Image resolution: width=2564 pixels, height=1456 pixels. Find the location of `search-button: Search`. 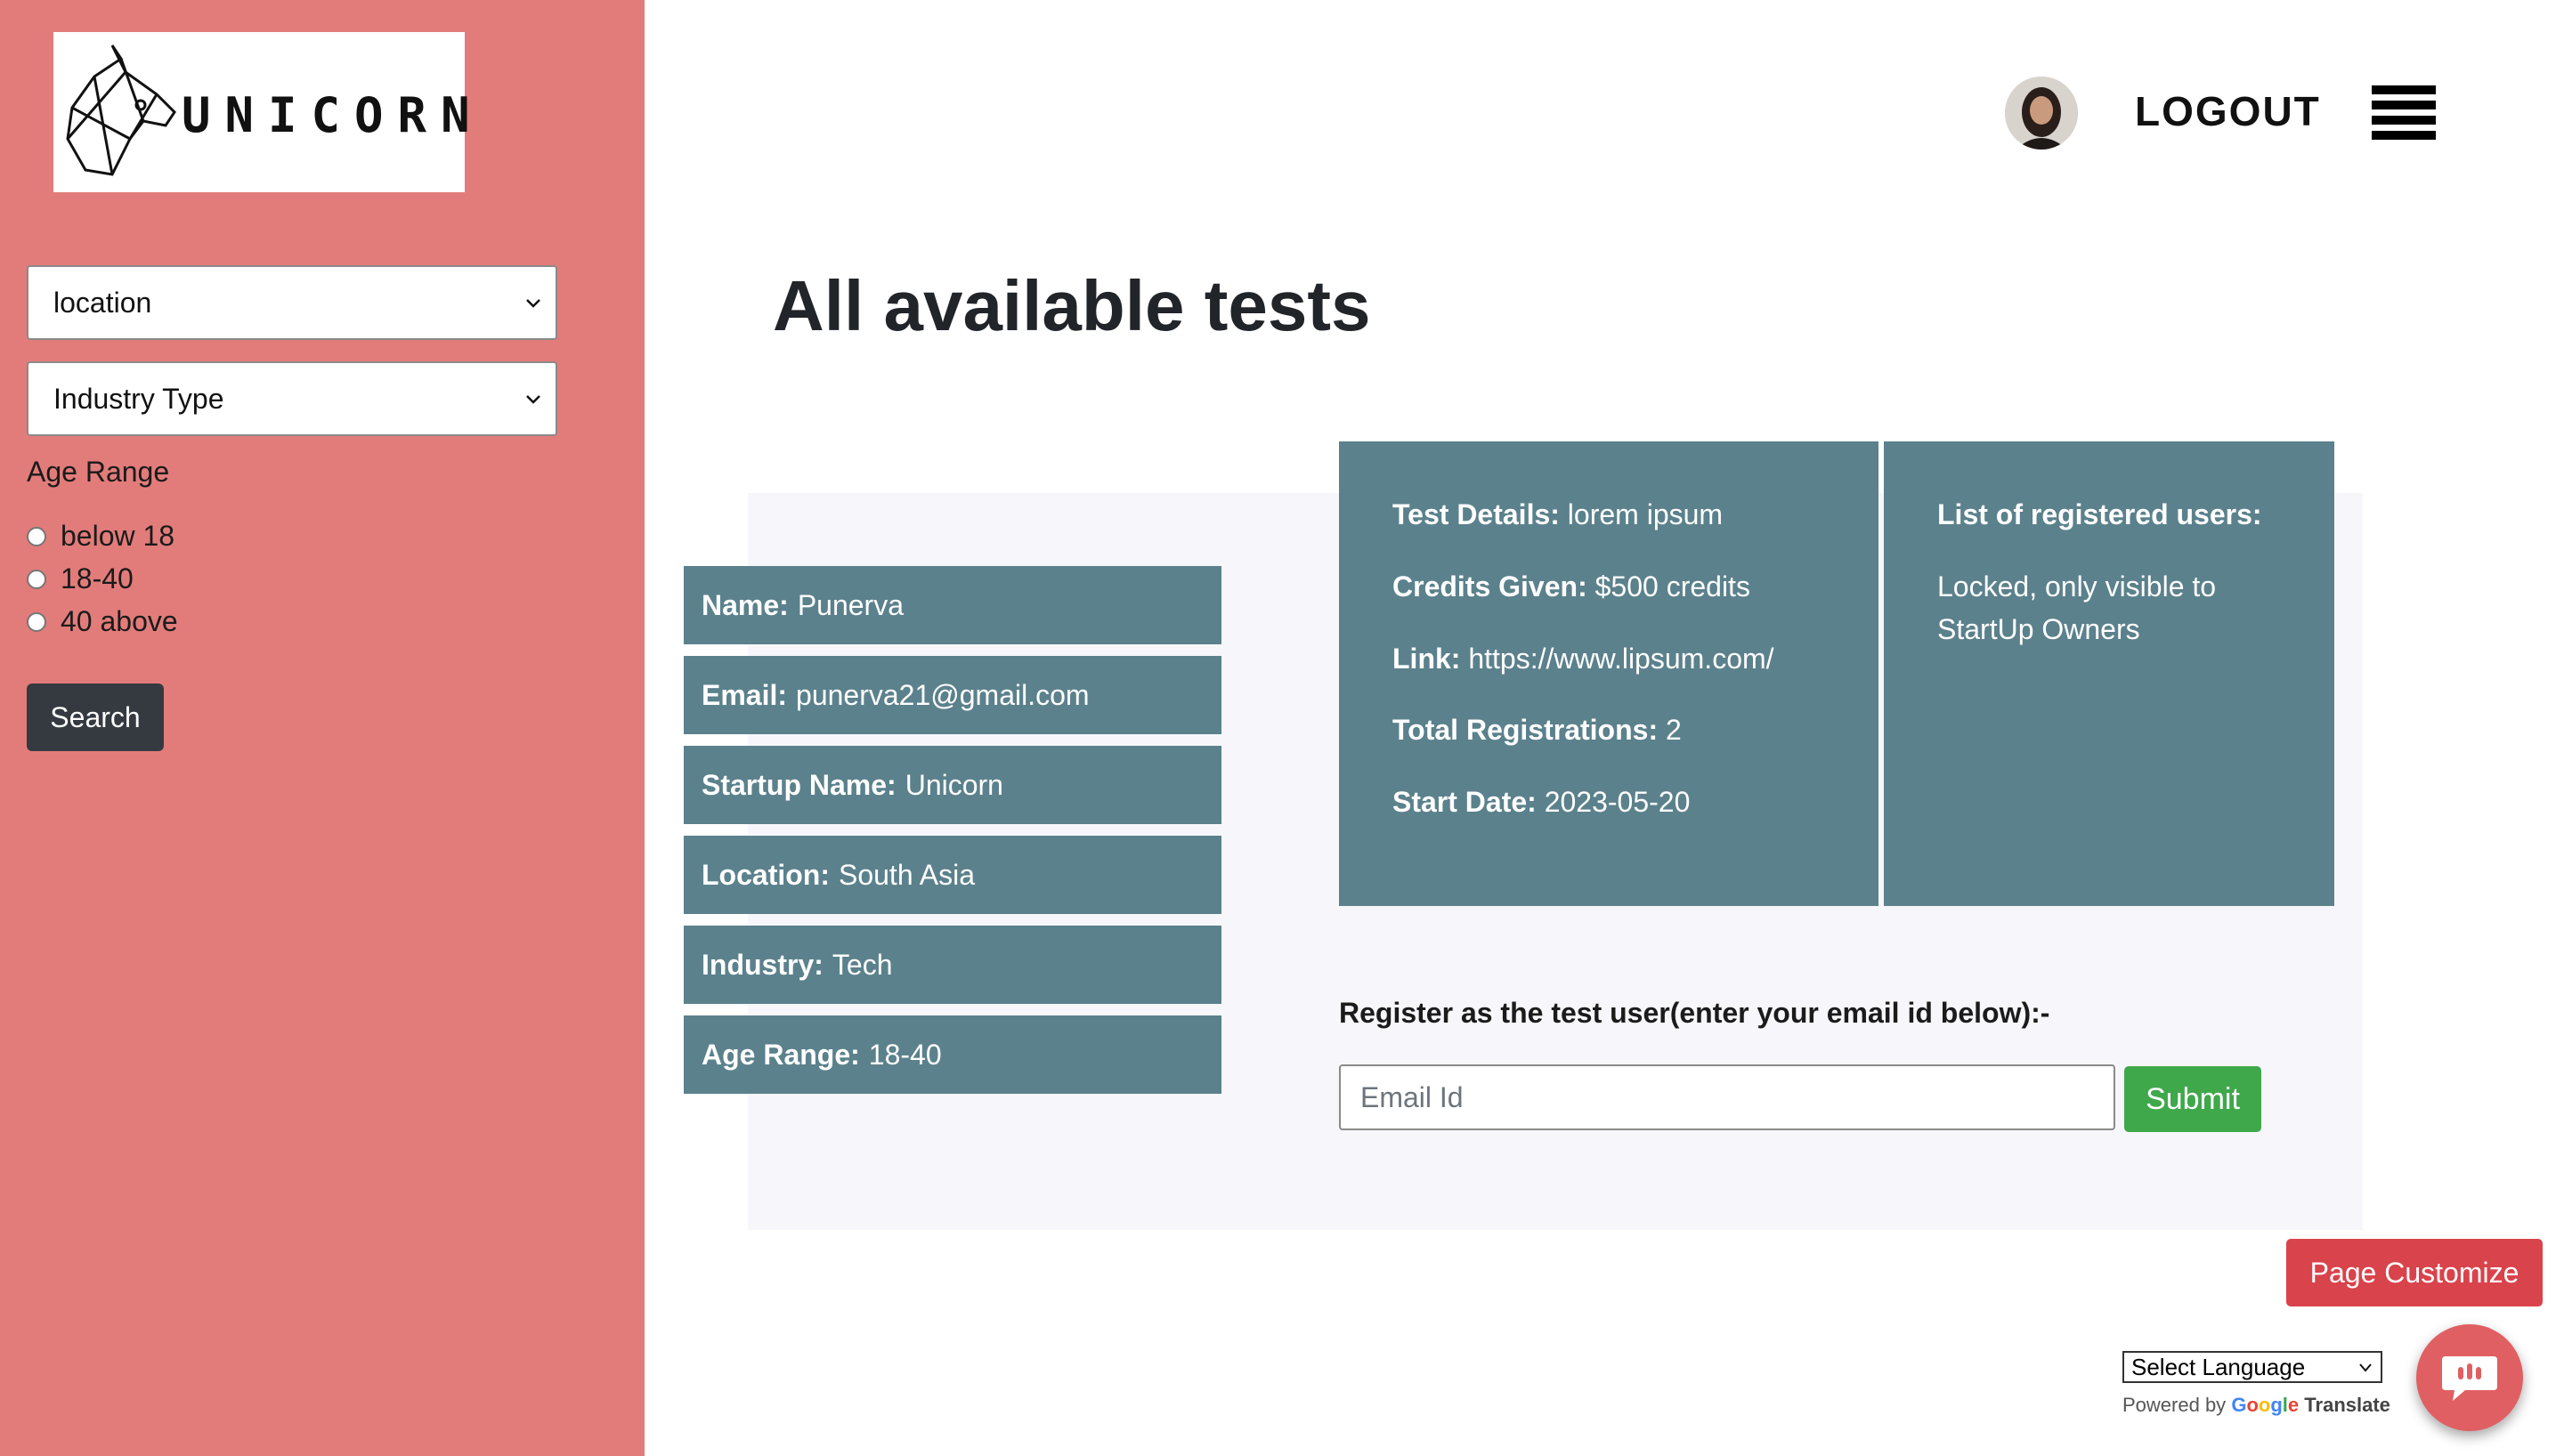

search-button: Search is located at coordinates (95, 717).